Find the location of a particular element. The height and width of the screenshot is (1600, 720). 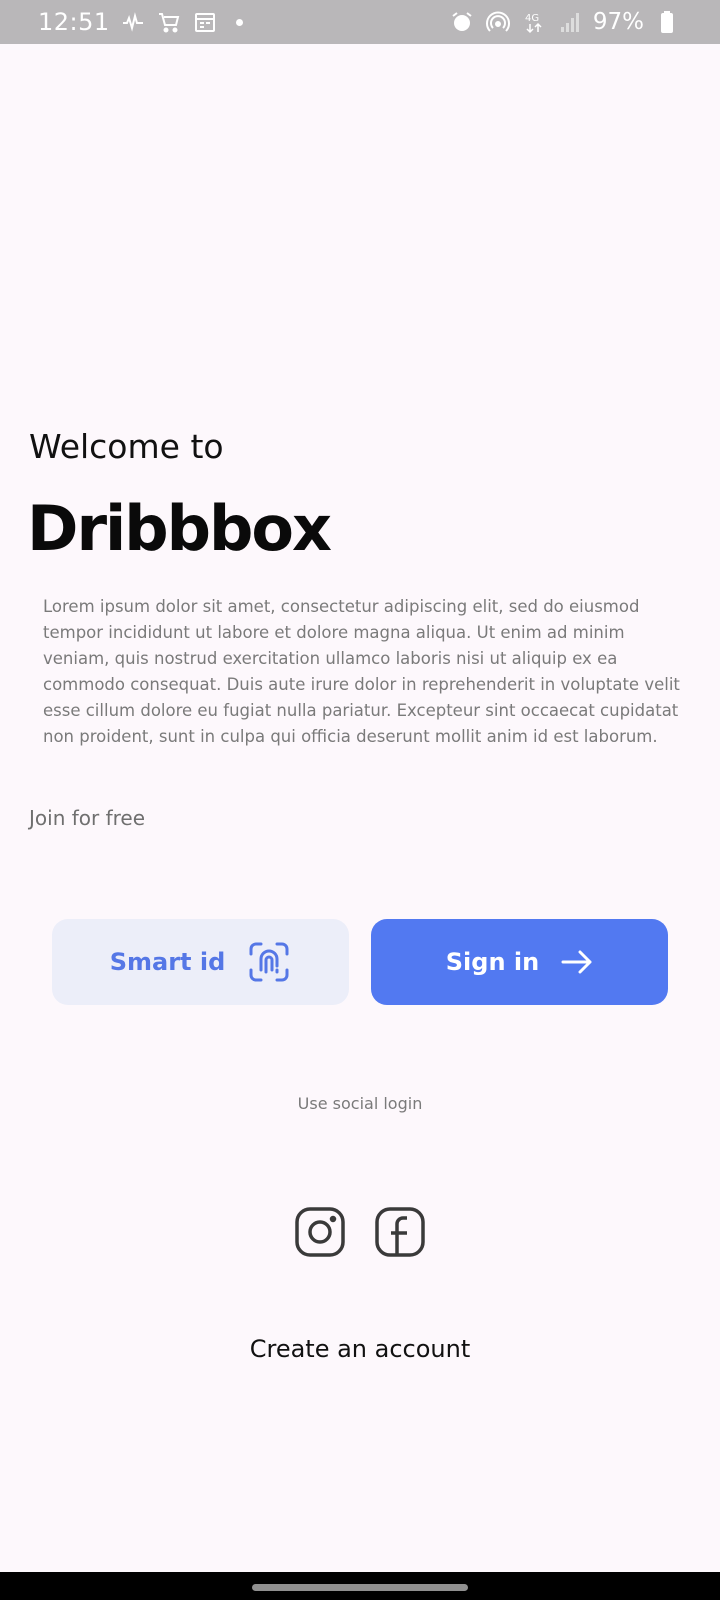

facebook-icon is located at coordinates (400, 1232).